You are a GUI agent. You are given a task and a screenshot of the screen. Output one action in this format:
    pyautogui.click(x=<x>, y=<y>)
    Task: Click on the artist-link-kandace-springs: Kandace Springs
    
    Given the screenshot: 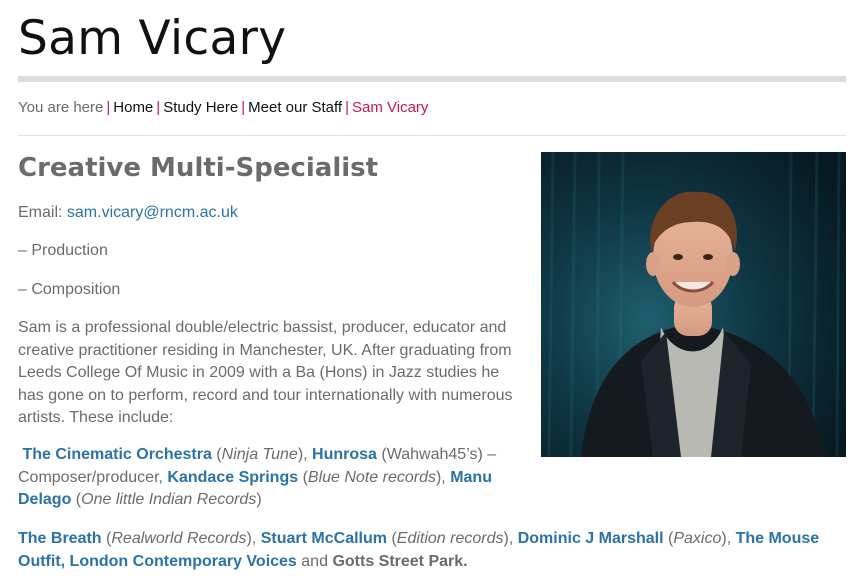 What is the action you would take?
    pyautogui.click(x=232, y=477)
    